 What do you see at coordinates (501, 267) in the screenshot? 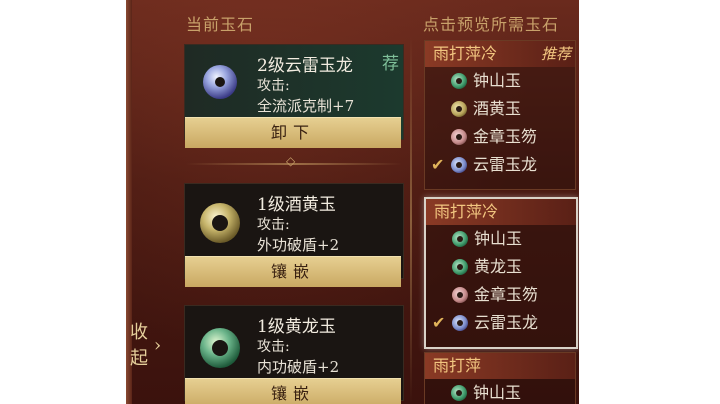
I see `recipe-item: 黄龙玉` at bounding box center [501, 267].